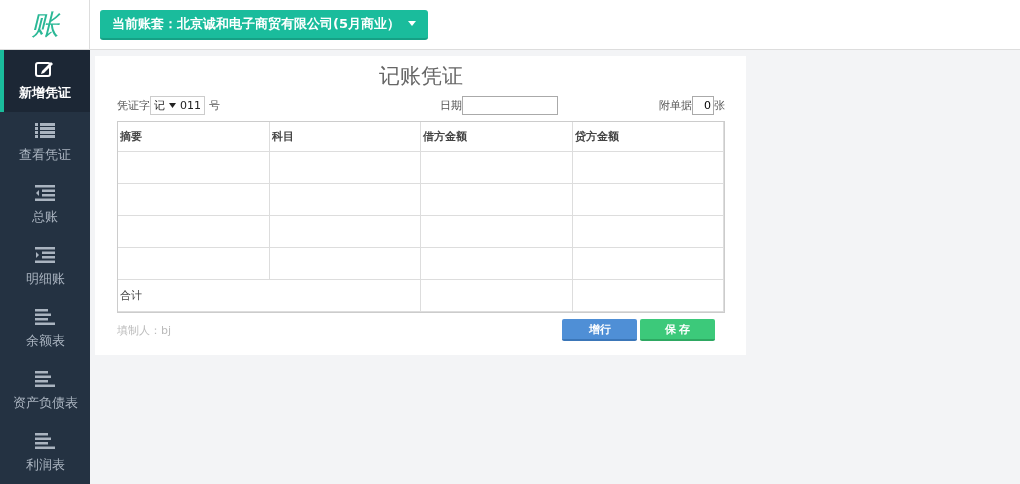 This screenshot has width=1020, height=484. What do you see at coordinates (177, 105) in the screenshot?
I see `voucher-number-field: 记 011` at bounding box center [177, 105].